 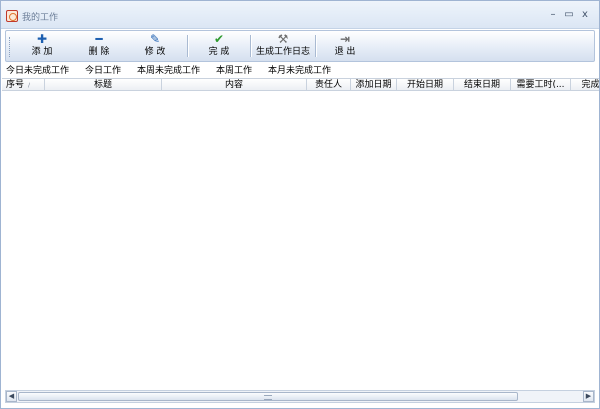 What do you see at coordinates (283, 39) in the screenshot?
I see `hammer-icon: ⚒` at bounding box center [283, 39].